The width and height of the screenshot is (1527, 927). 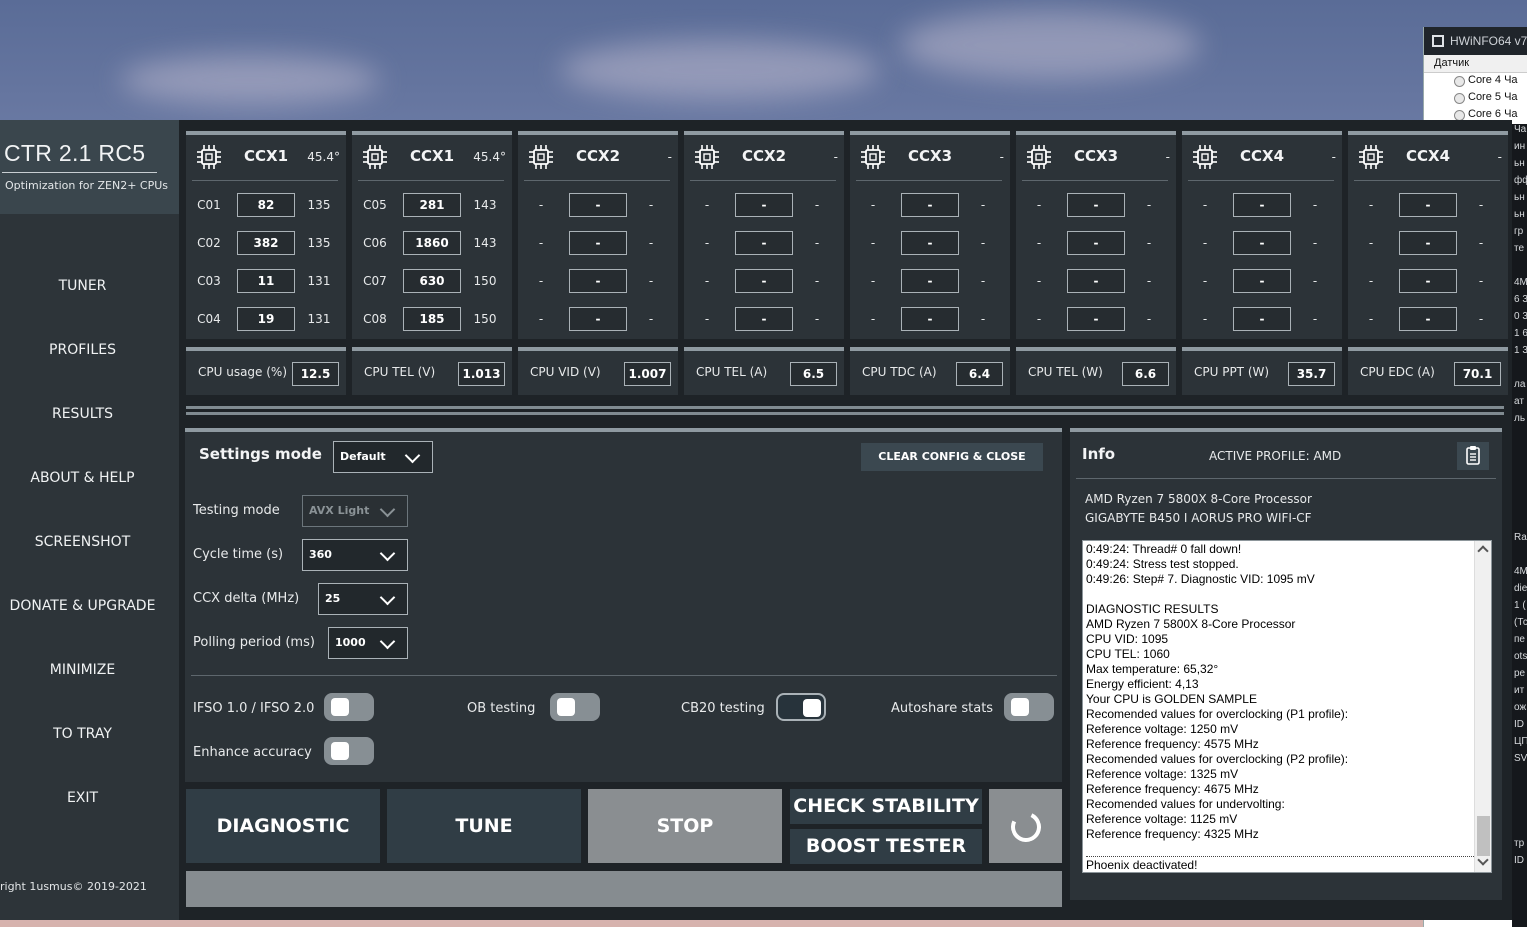 What do you see at coordinates (886, 846) in the screenshot?
I see `boost-tester-button: BOOST TESTER` at bounding box center [886, 846].